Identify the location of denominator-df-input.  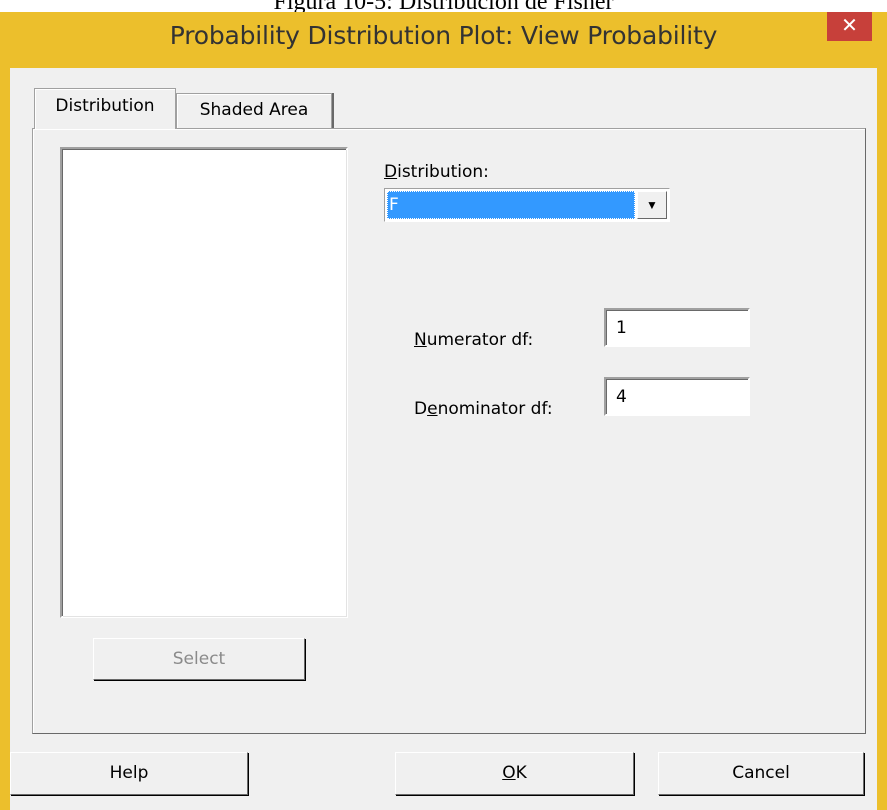
(676, 397).